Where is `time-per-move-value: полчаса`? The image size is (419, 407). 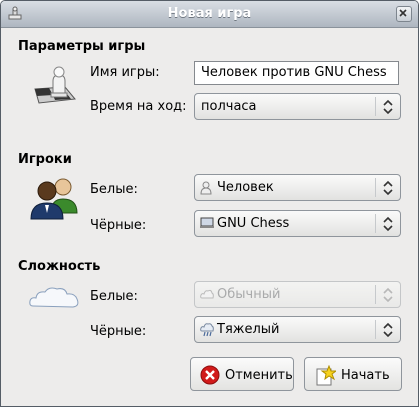 time-per-move-value: полчаса is located at coordinates (229, 106).